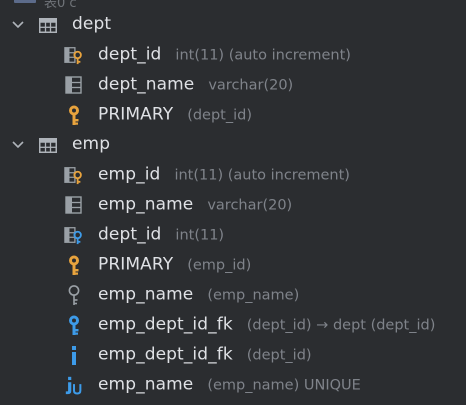 This screenshot has width=466, height=405. What do you see at coordinates (233, 5) in the screenshot?
I see `tree-row-partial: 表0 c` at bounding box center [233, 5].